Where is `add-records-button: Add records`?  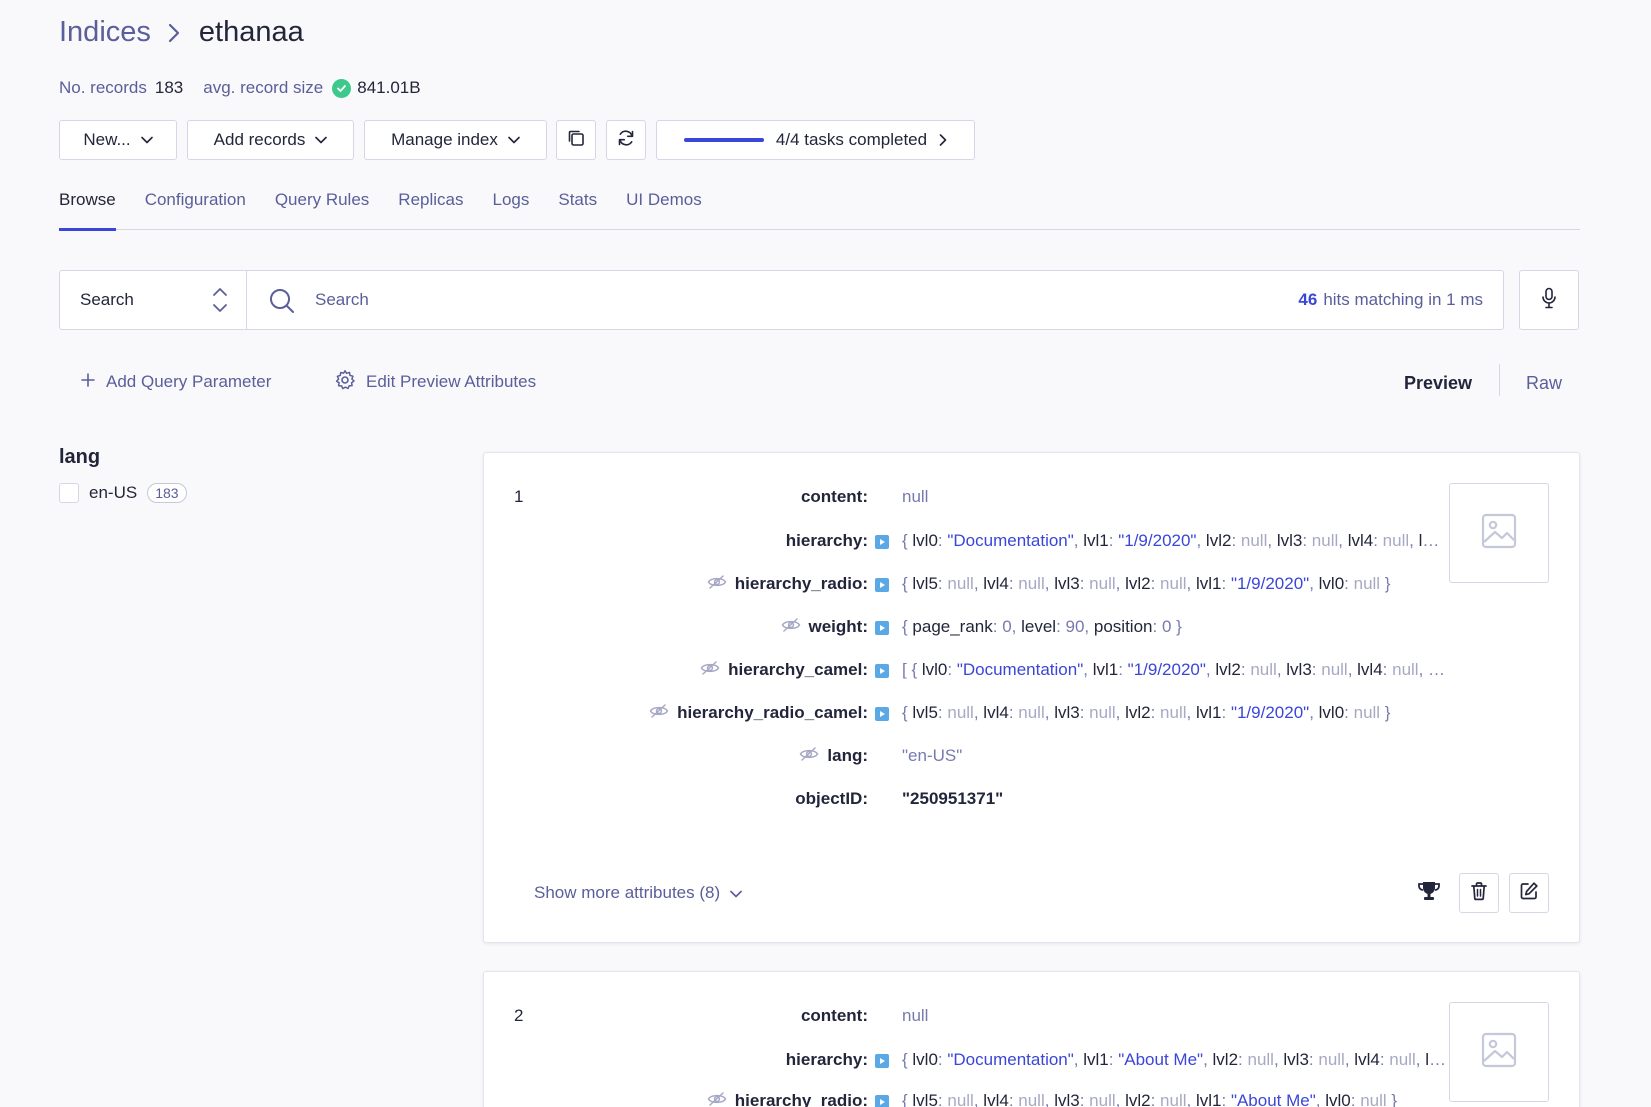
add-records-button: Add records is located at coordinates (270, 140).